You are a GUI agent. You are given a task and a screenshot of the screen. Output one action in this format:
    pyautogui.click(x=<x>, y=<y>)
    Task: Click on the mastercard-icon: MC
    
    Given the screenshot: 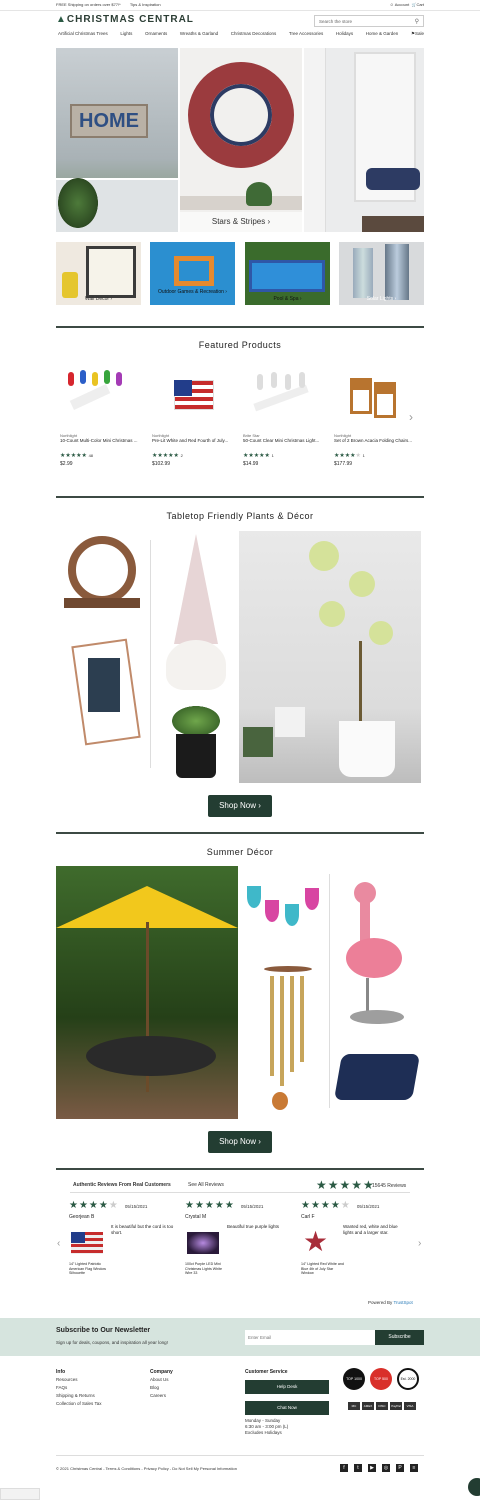 What is the action you would take?
    pyautogui.click(x=354, y=1406)
    